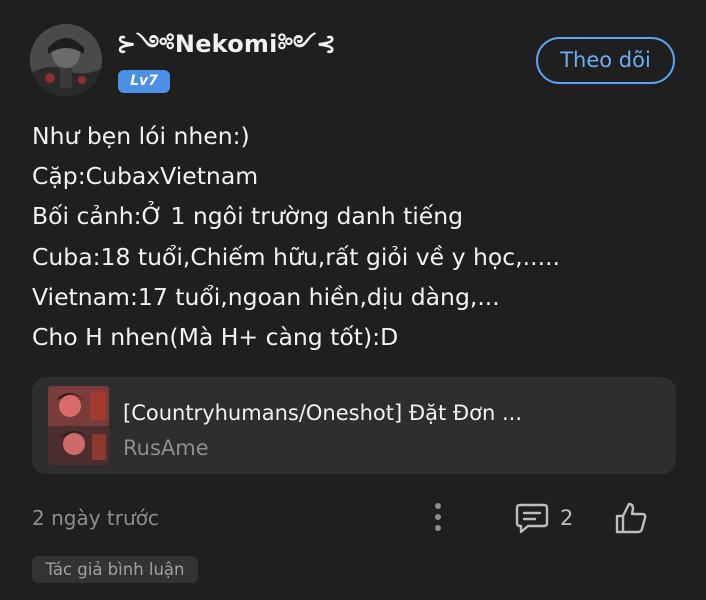  What do you see at coordinates (115, 569) in the screenshot?
I see `author-comment-tag: Tác giả bình luận` at bounding box center [115, 569].